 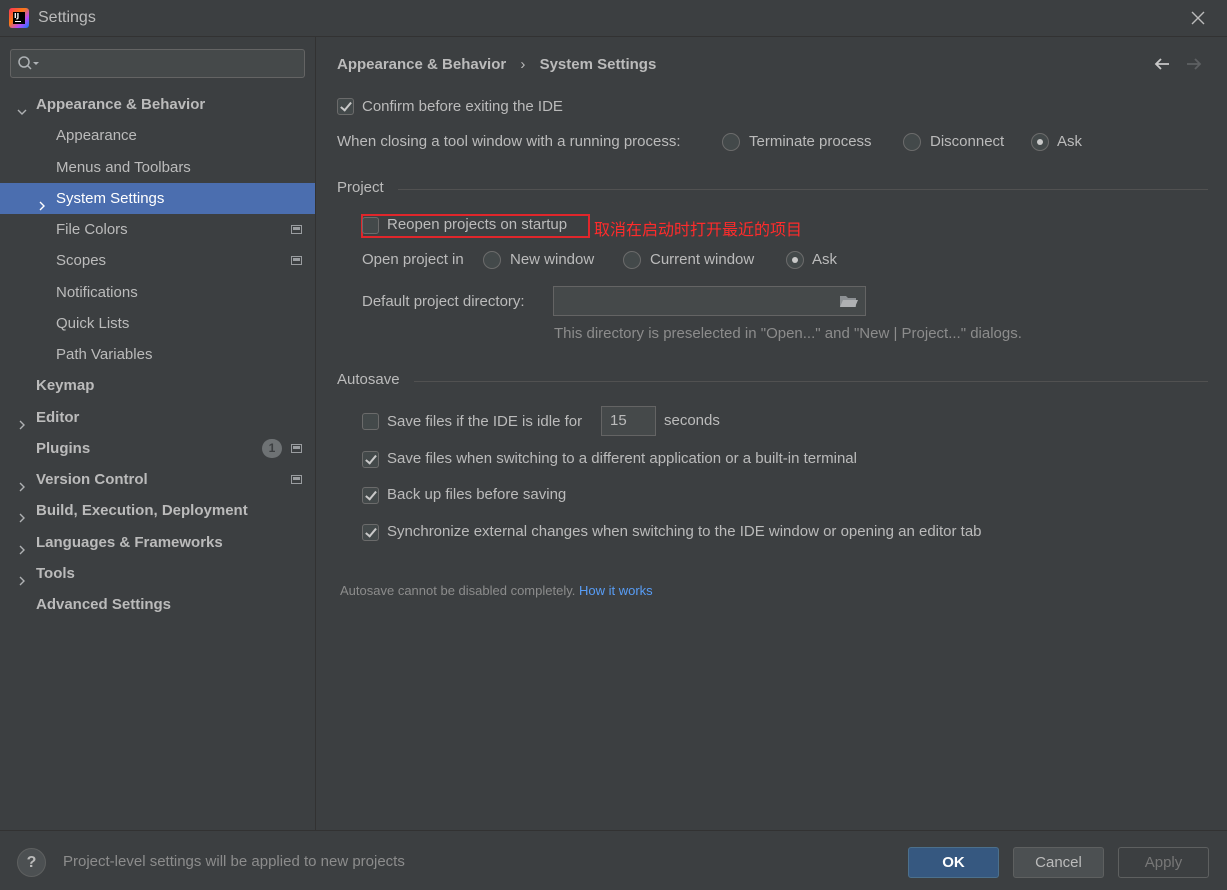 I want to click on sidebar-item-file-colors: File Colors, so click(x=157, y=229).